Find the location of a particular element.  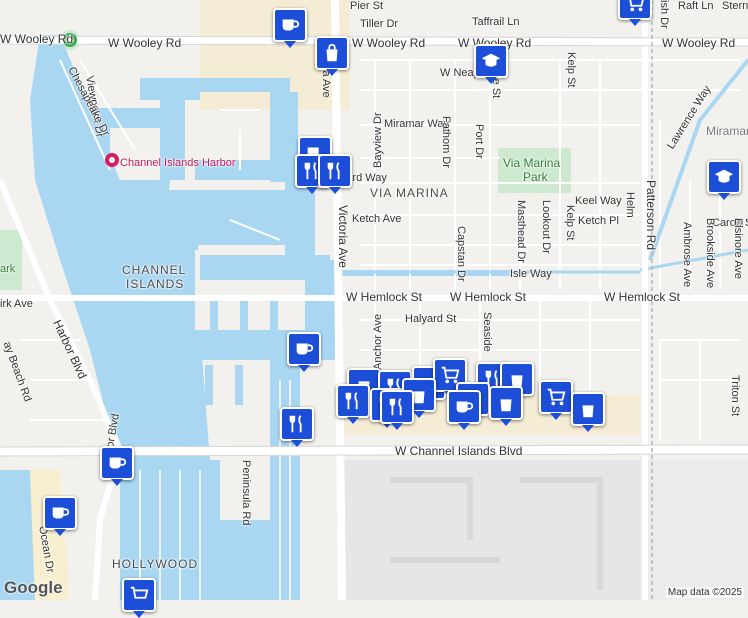

street-label: Isle Way is located at coordinates (531, 274).